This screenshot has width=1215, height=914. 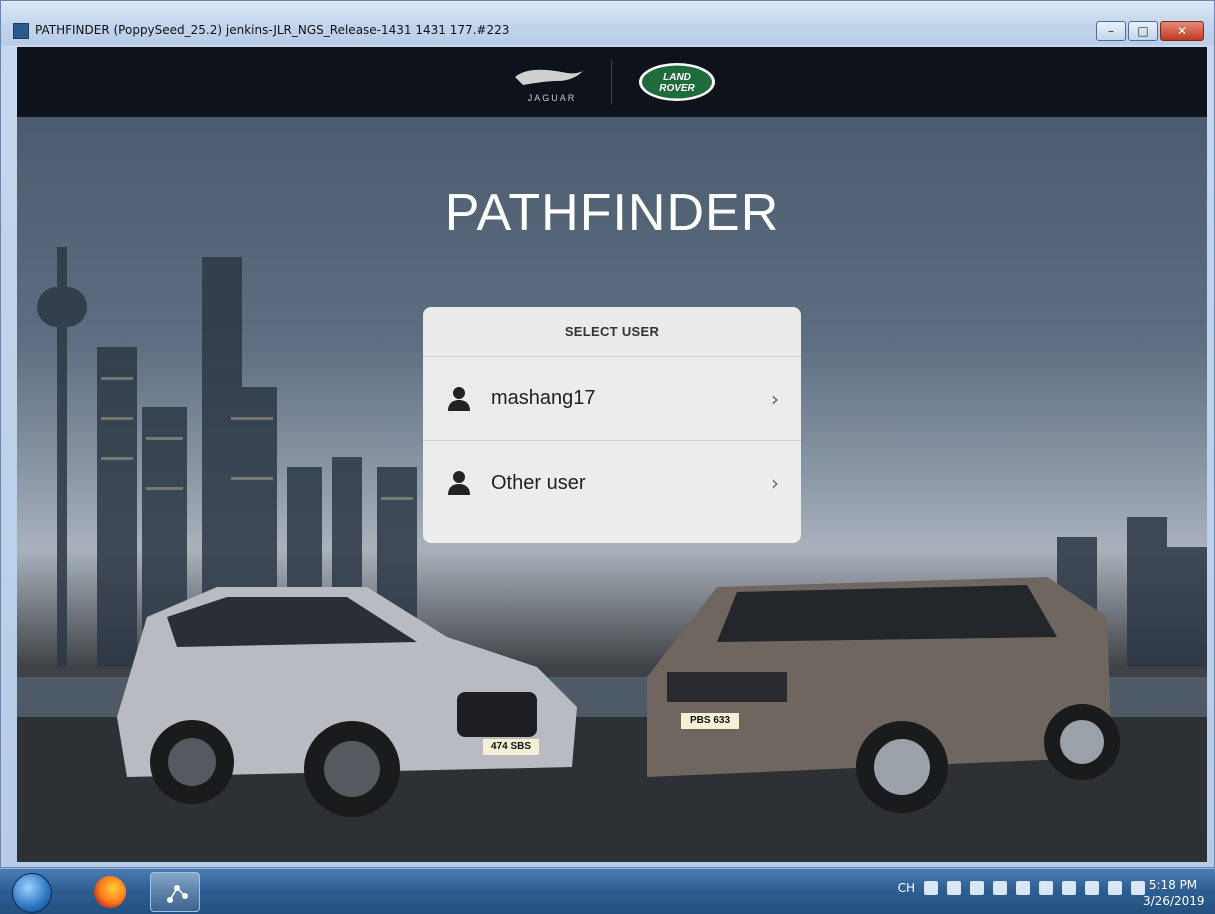 I want to click on display-icon, so click(x=1092, y=888).